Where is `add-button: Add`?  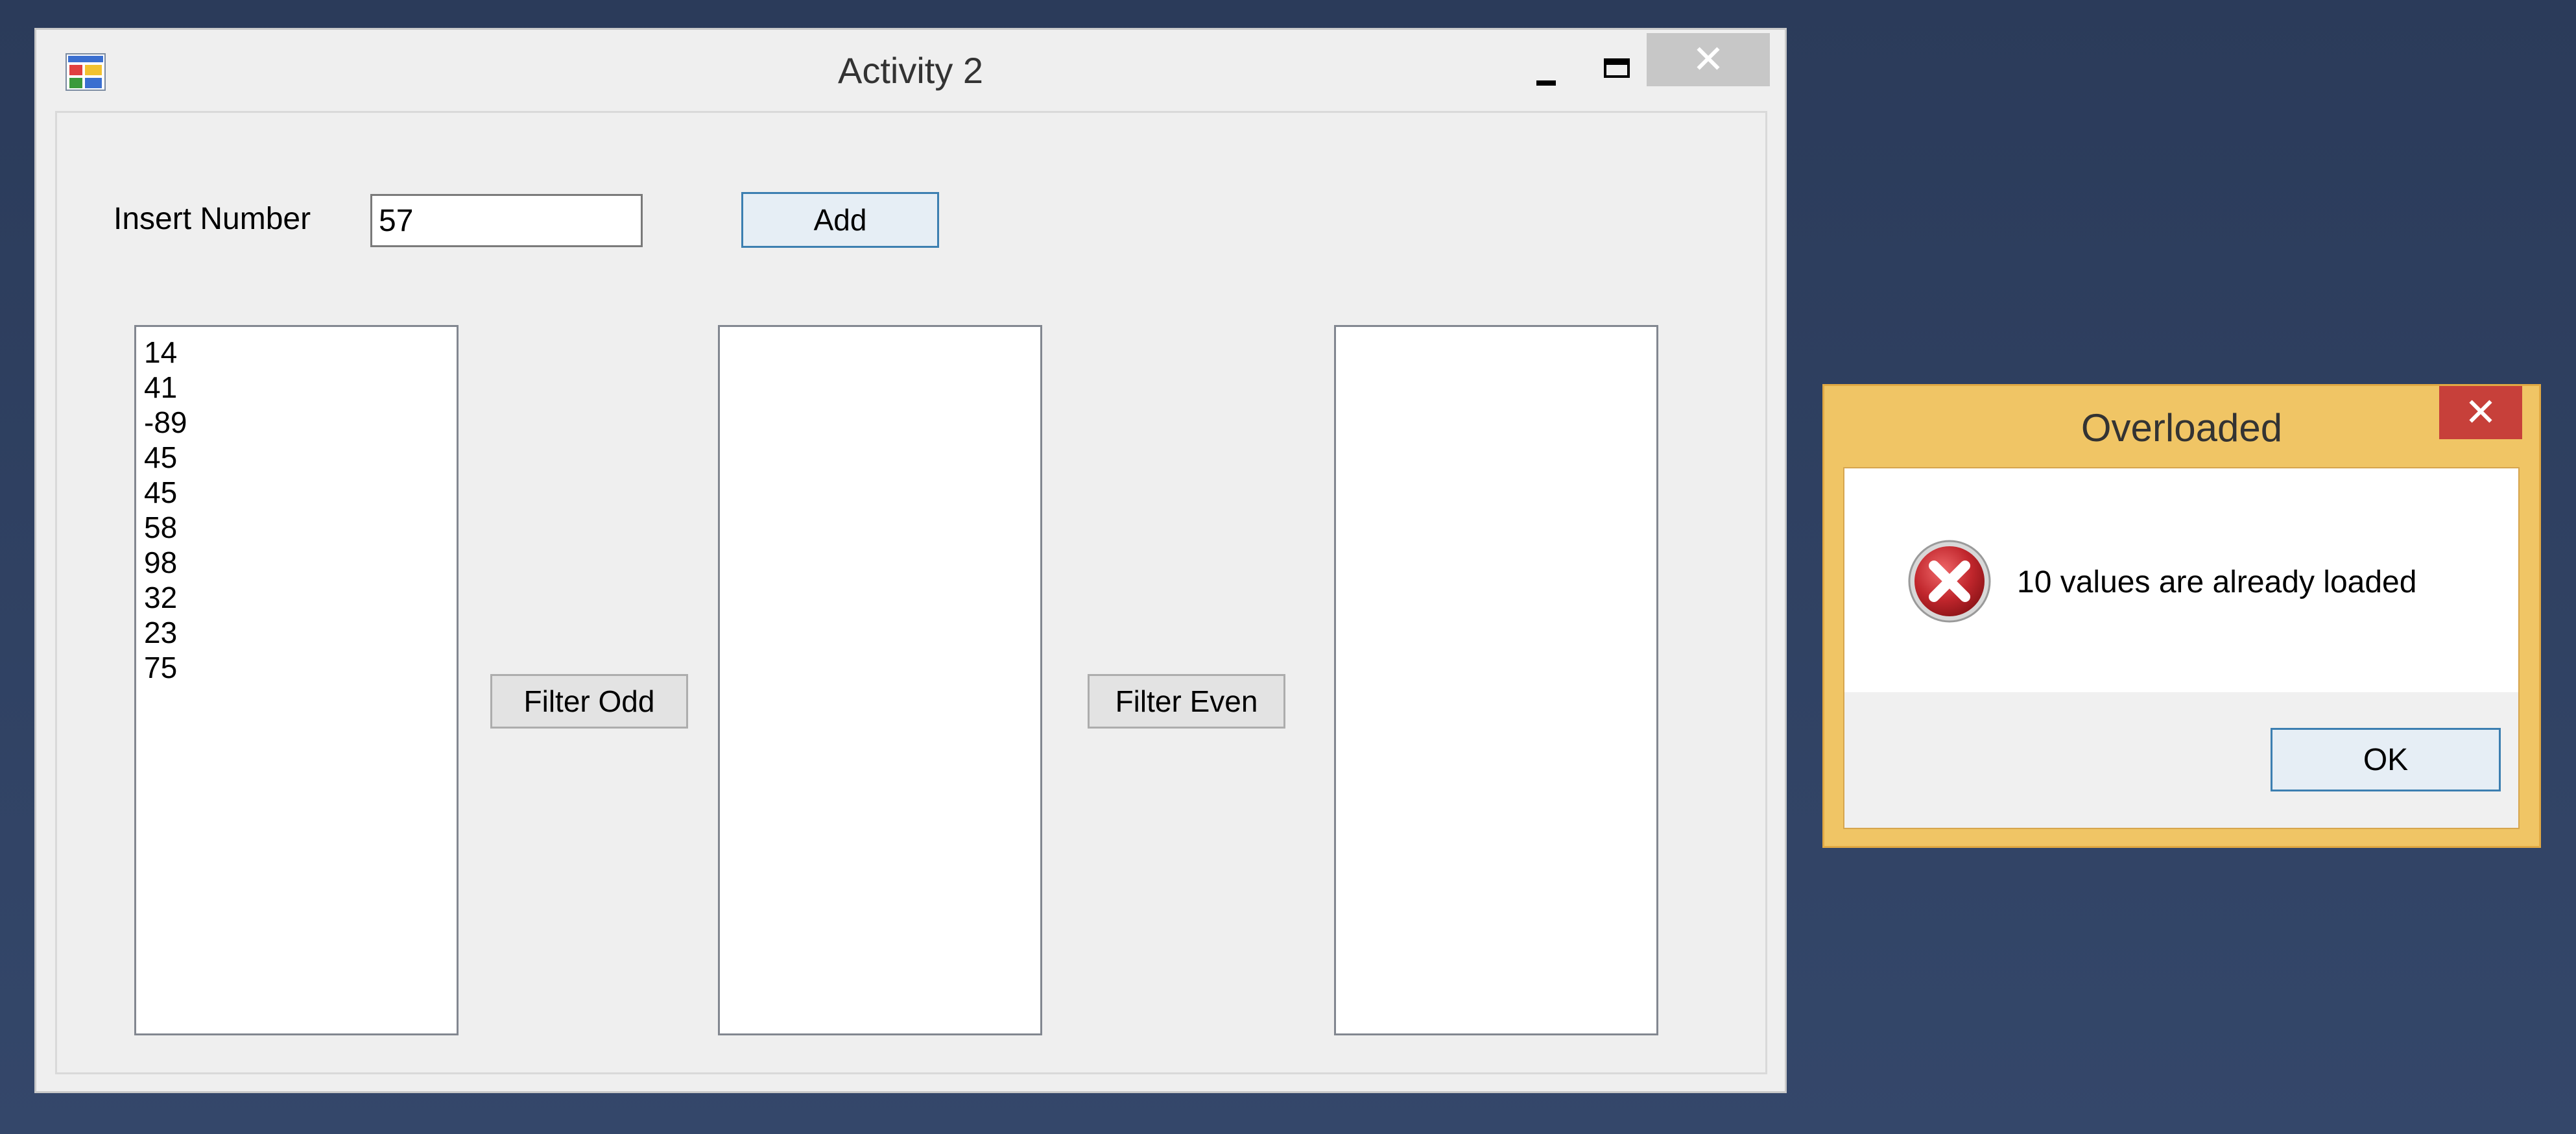
add-button: Add is located at coordinates (840, 220).